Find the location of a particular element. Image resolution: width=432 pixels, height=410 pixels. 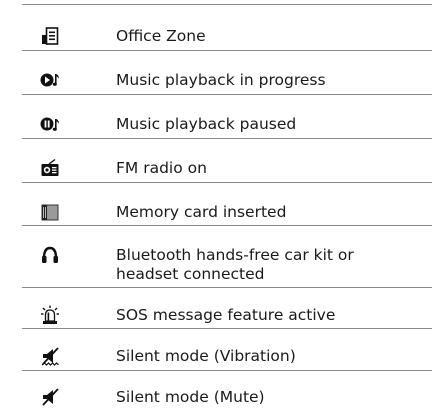

silent-vibration-icon is located at coordinates (50, 356).